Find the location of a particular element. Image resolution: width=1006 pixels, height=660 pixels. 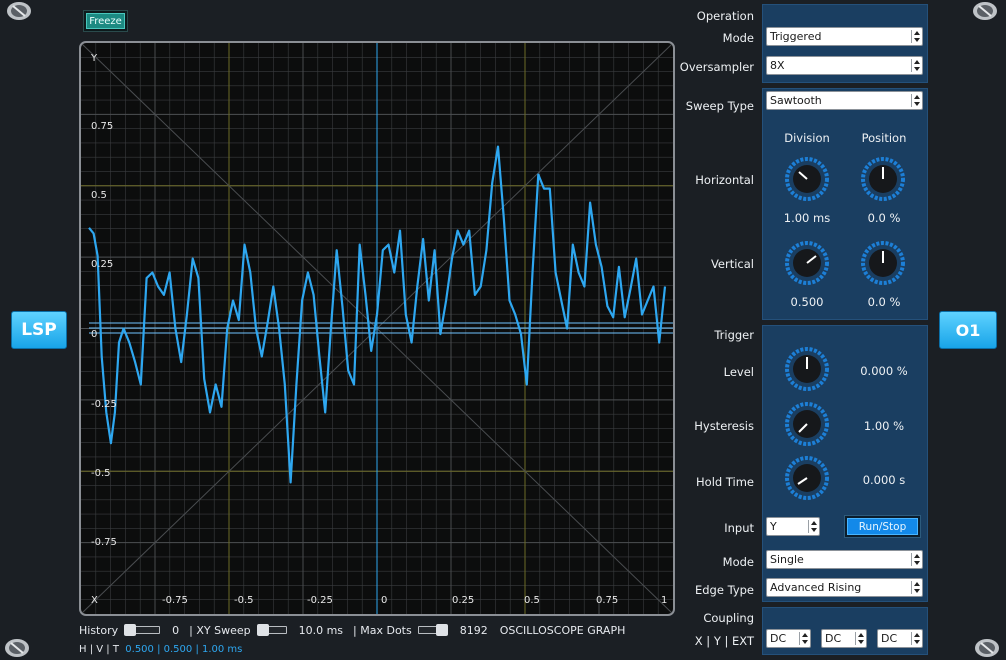

history-label: History is located at coordinates (99, 630).